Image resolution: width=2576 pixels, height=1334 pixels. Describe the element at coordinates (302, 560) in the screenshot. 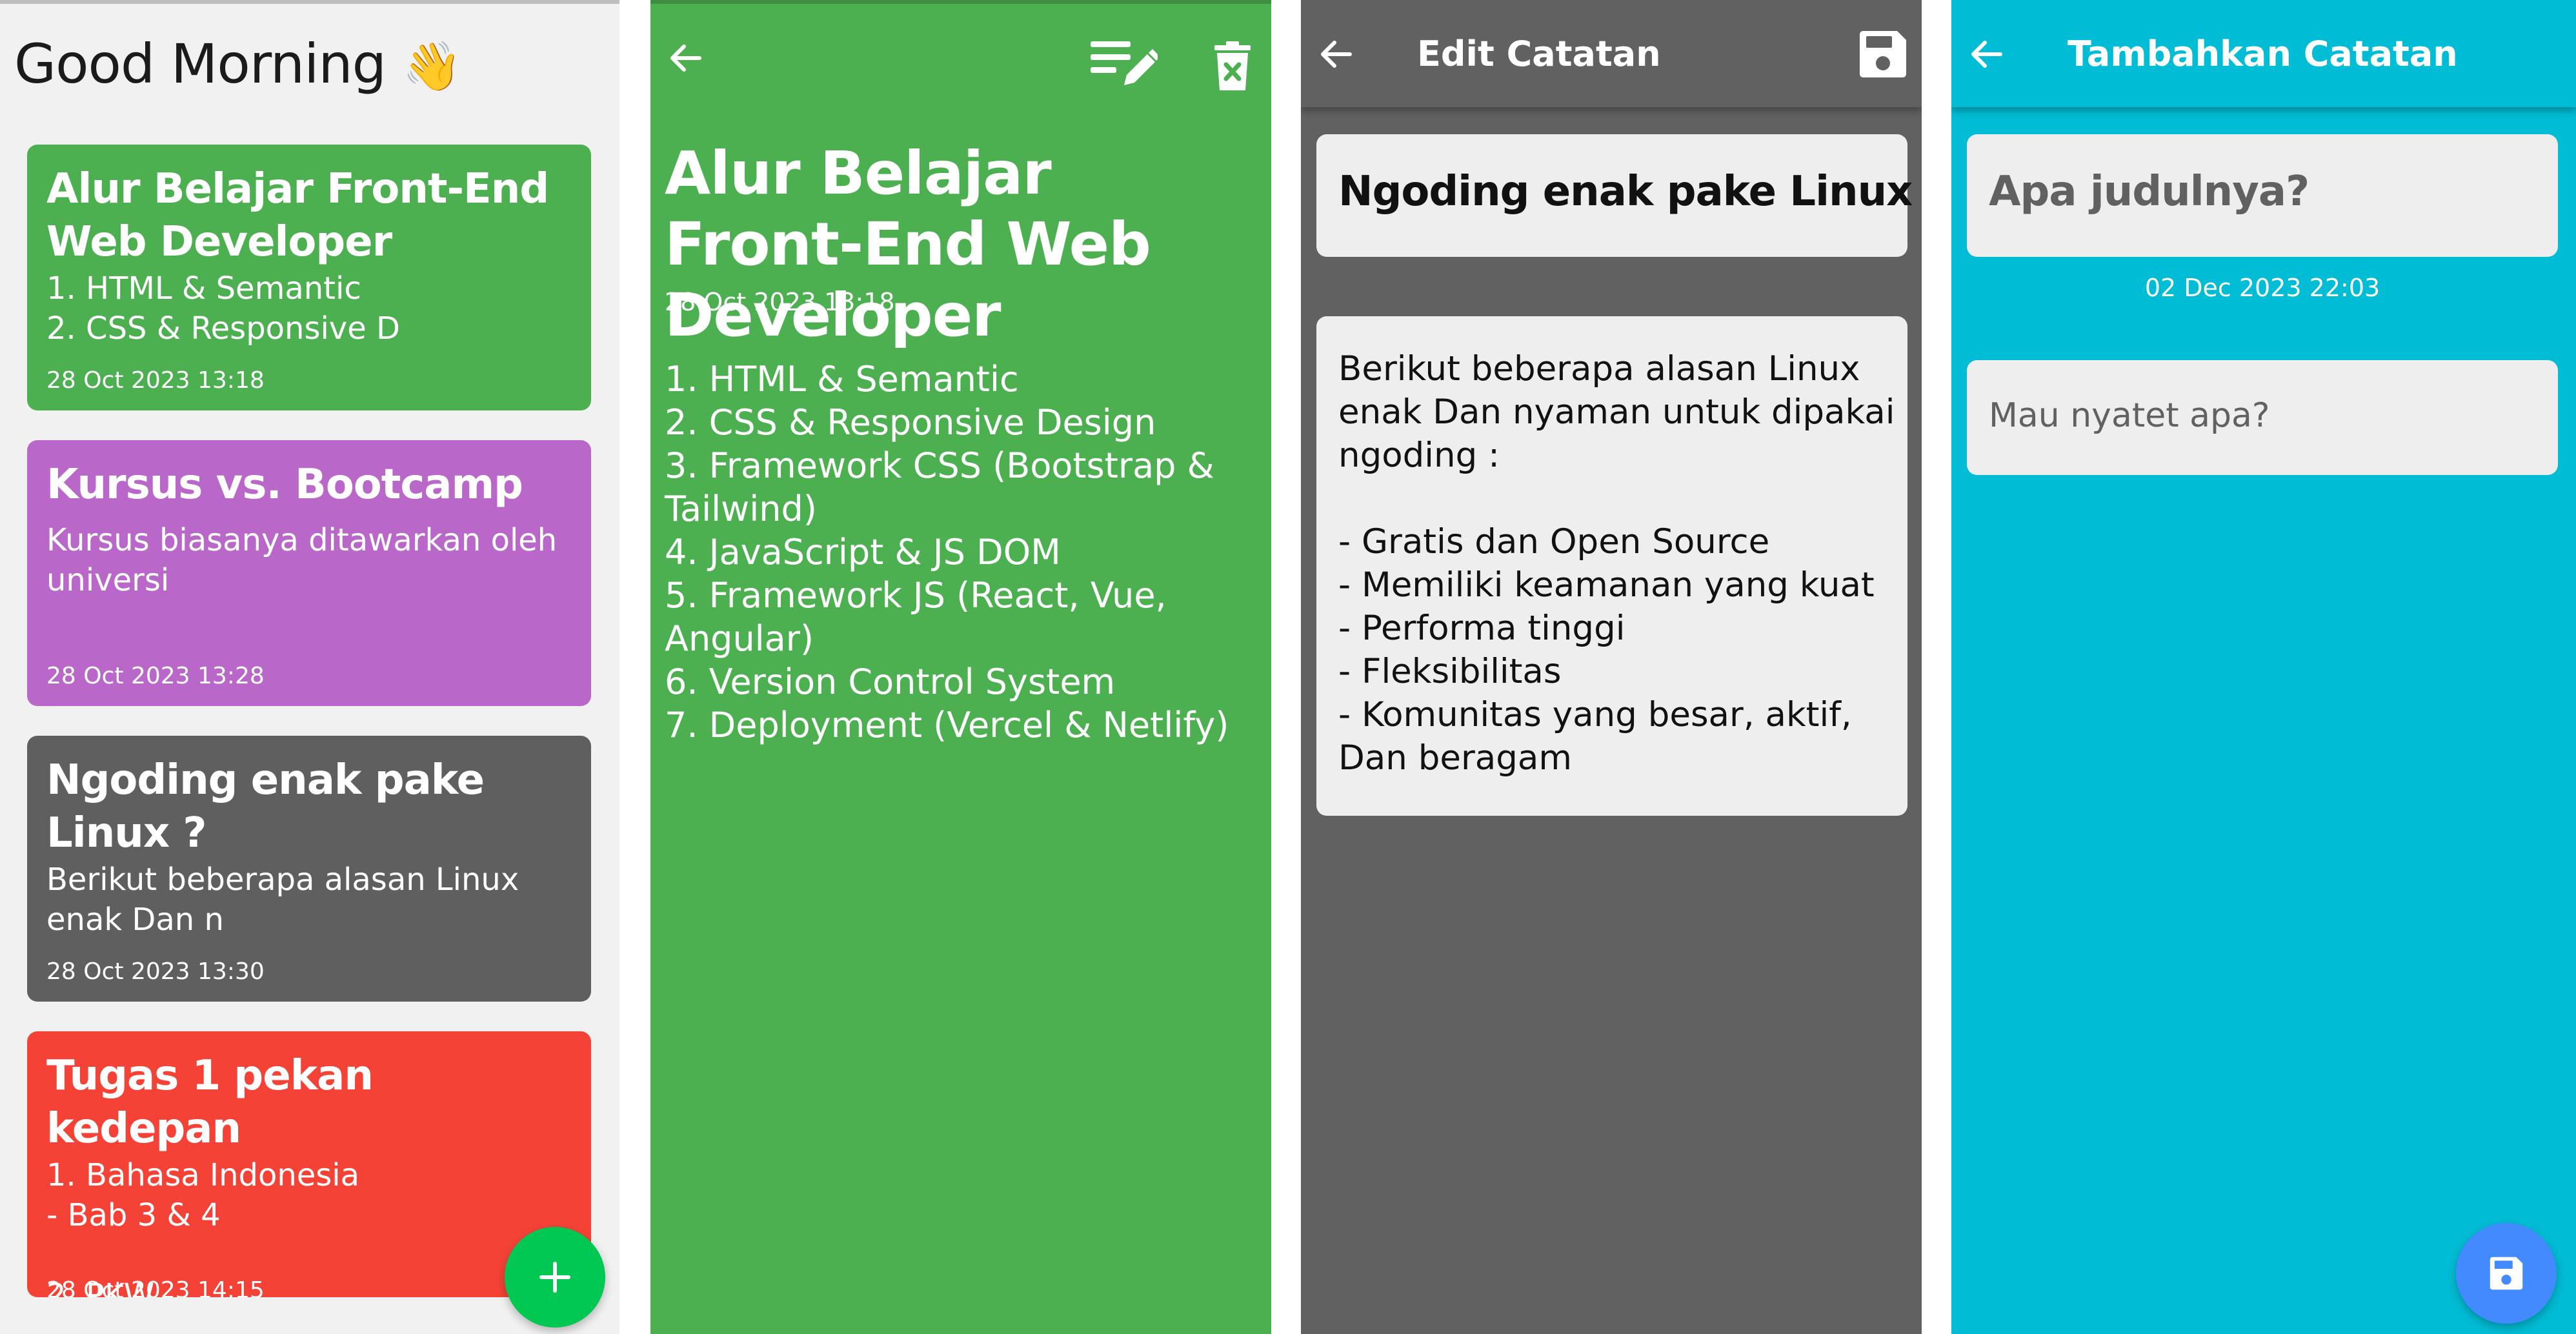

I see `note-card-preview: Kursus biasanya ditawarkan oleh universi` at that location.